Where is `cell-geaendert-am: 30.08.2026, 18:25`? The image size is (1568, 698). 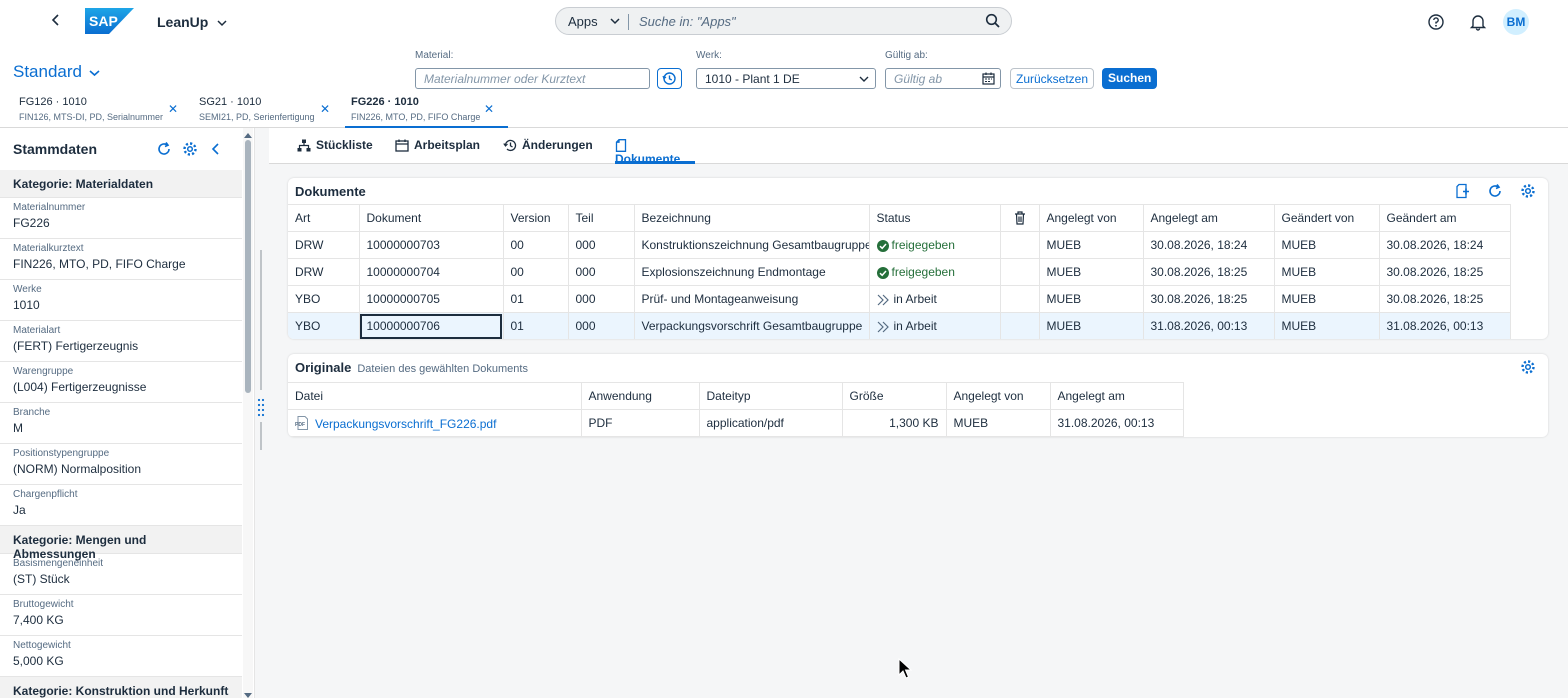 cell-geaendert-am: 30.08.2026, 18:25 is located at coordinates (1445, 272).